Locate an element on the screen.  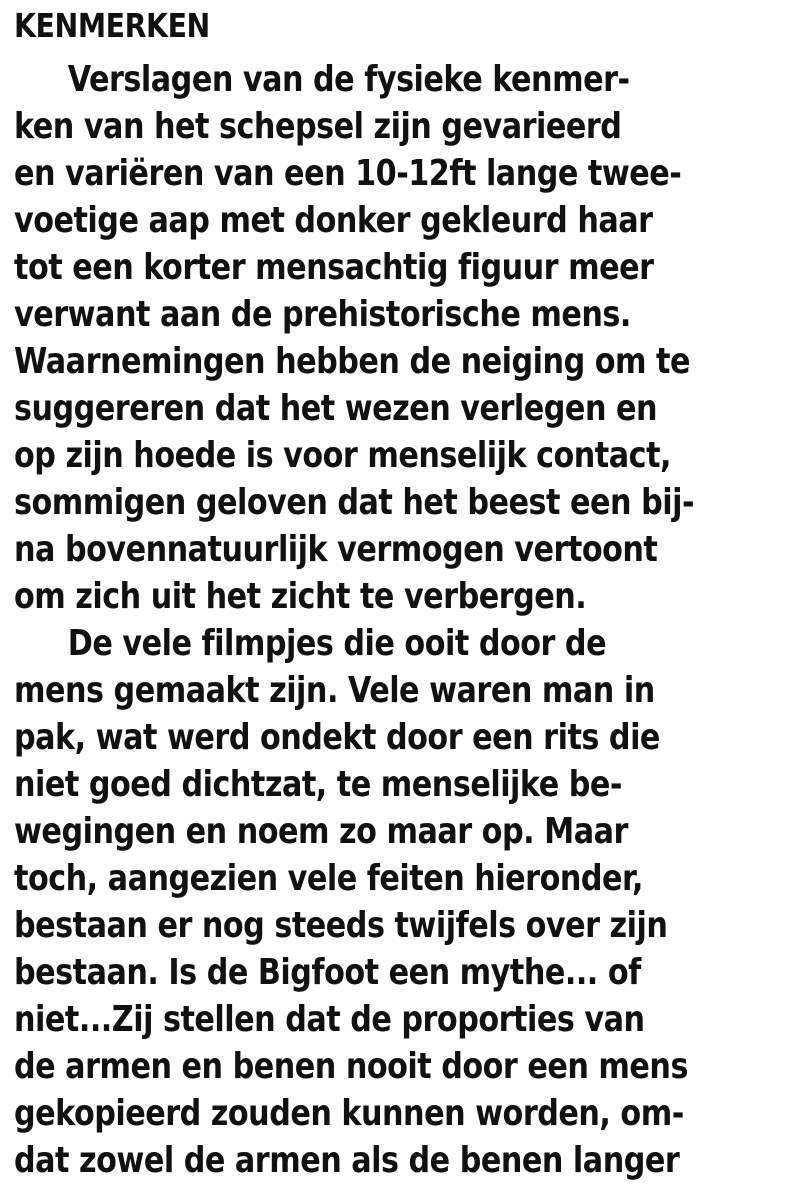
text-line: Verslagen van de fysieke kenmer- is located at coordinates (348, 79).